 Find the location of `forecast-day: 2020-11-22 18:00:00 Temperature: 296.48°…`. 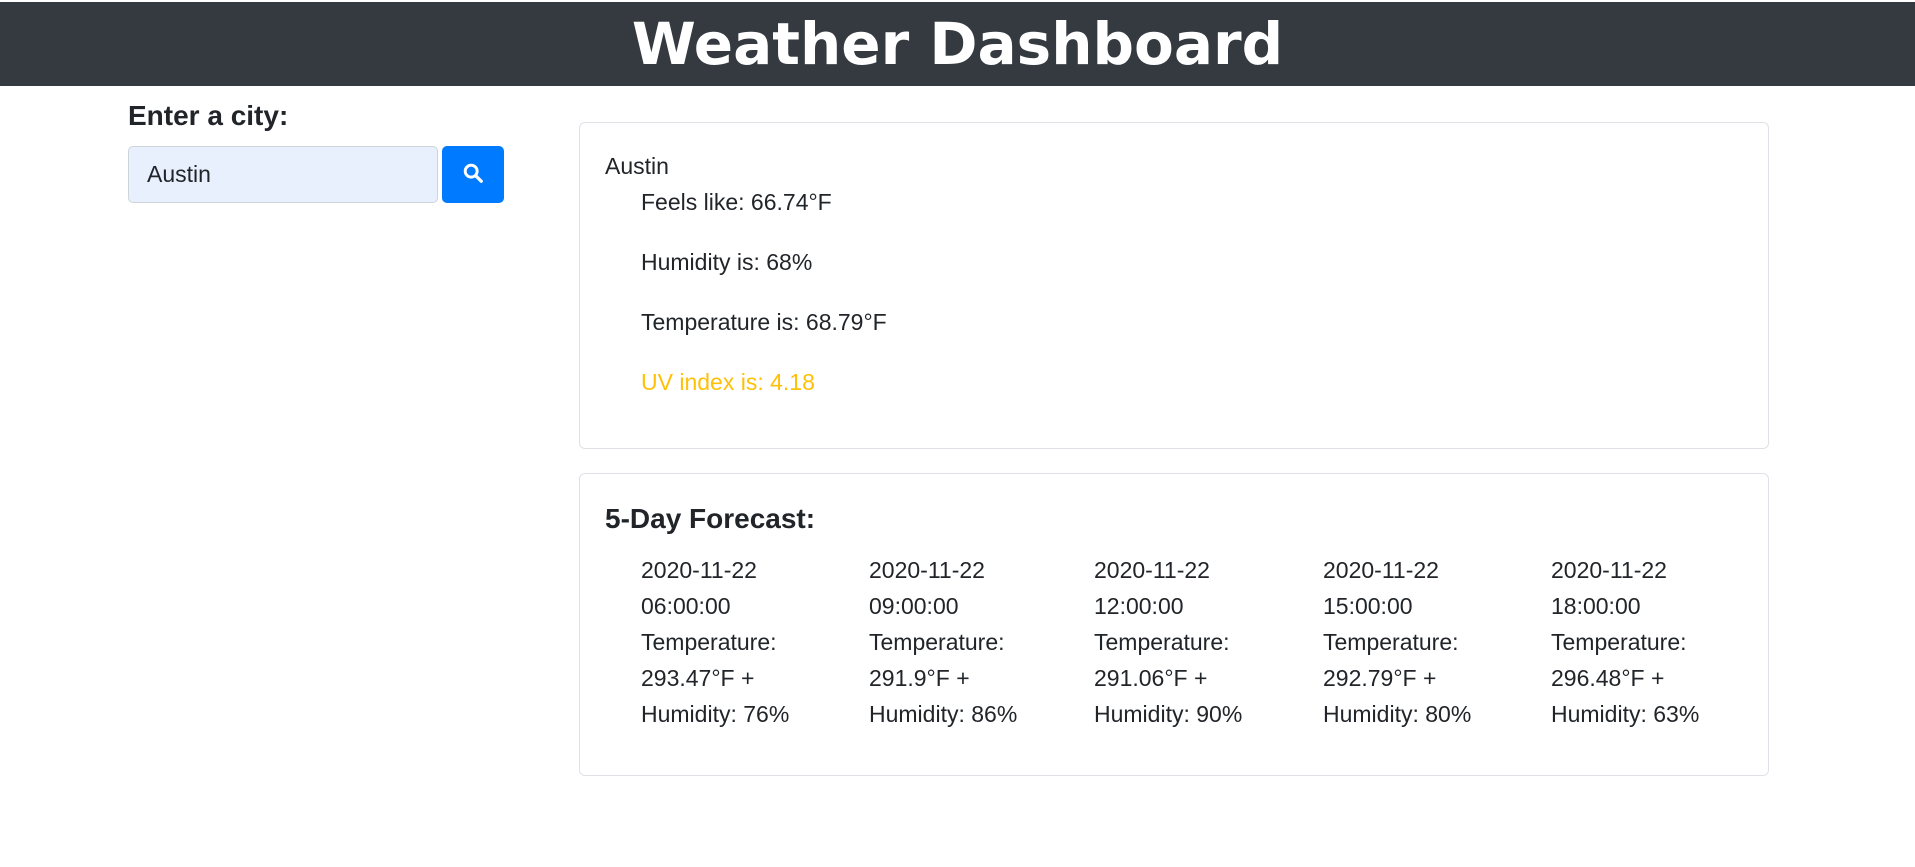

forecast-day: 2020-11-22 18:00:00 Temperature: 296.48°… is located at coordinates (1625, 642).